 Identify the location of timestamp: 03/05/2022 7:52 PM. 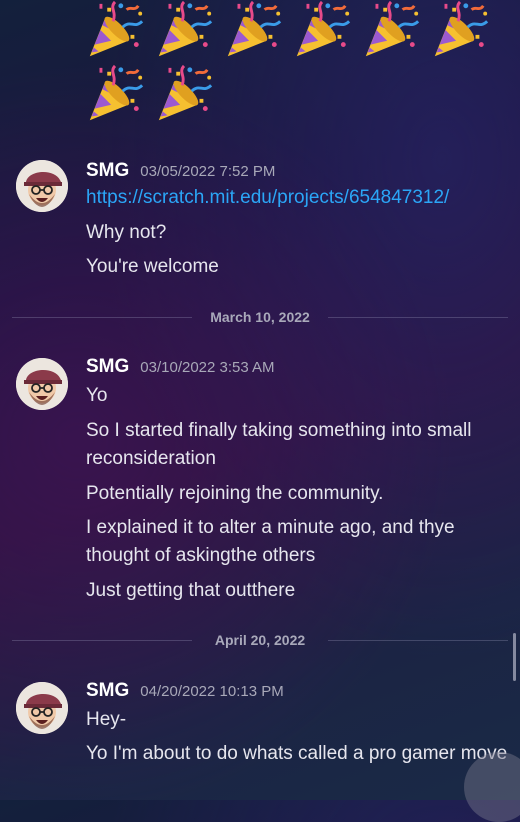
(208, 171).